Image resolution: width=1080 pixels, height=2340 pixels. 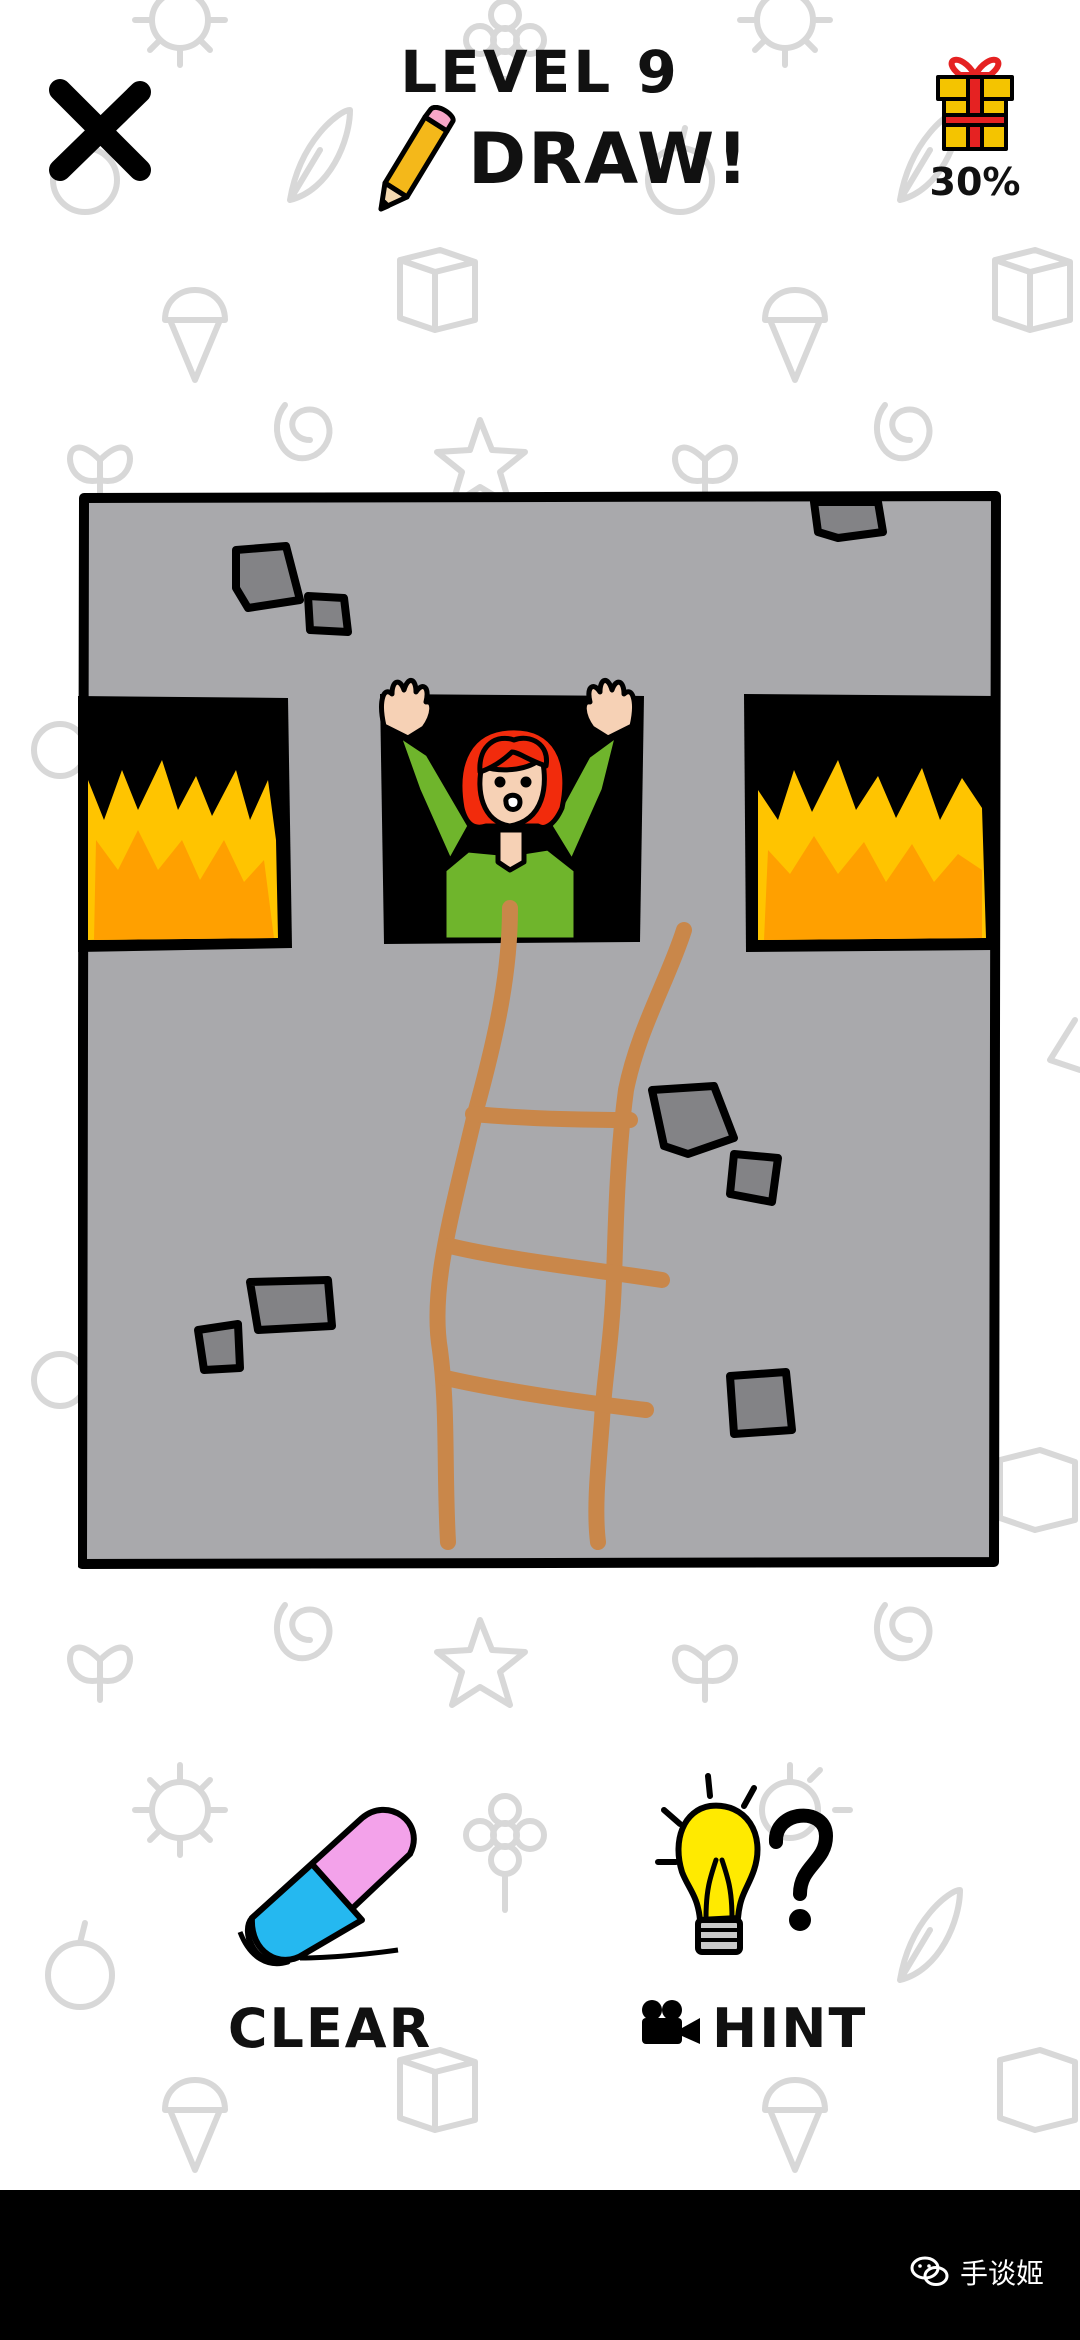 I want to click on clear-label: CLEAR, so click(x=330, y=2028).